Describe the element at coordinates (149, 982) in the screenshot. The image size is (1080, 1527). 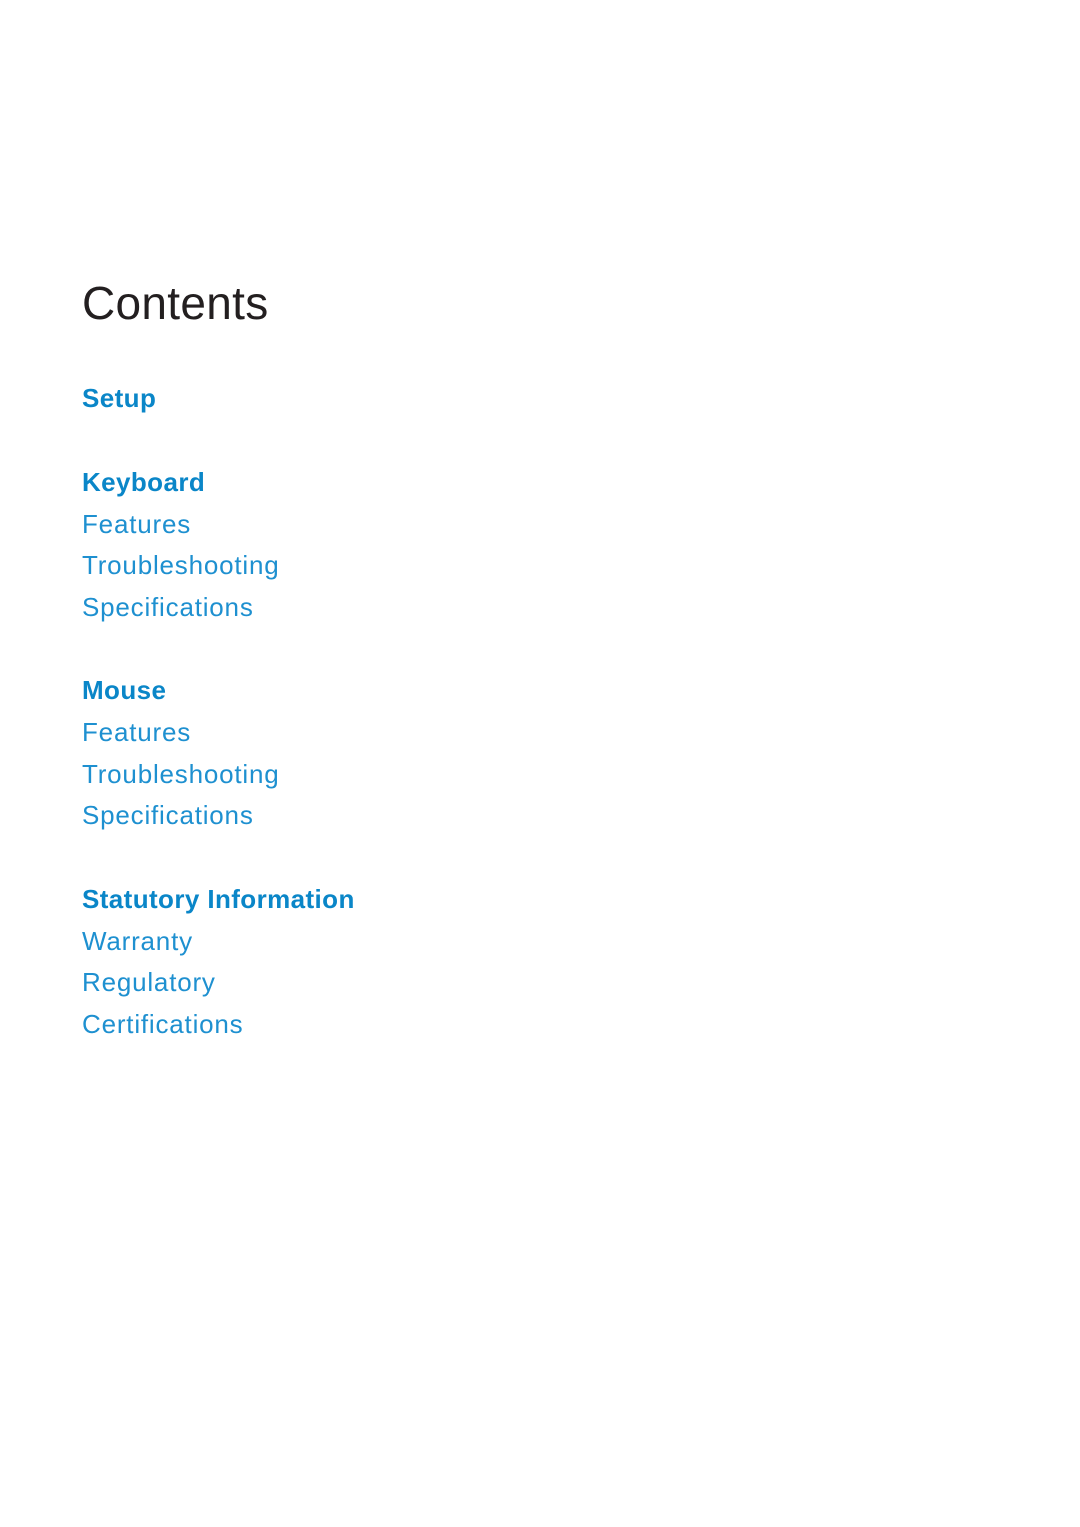
I see `toc-item-regulatory: Regulatory` at that location.